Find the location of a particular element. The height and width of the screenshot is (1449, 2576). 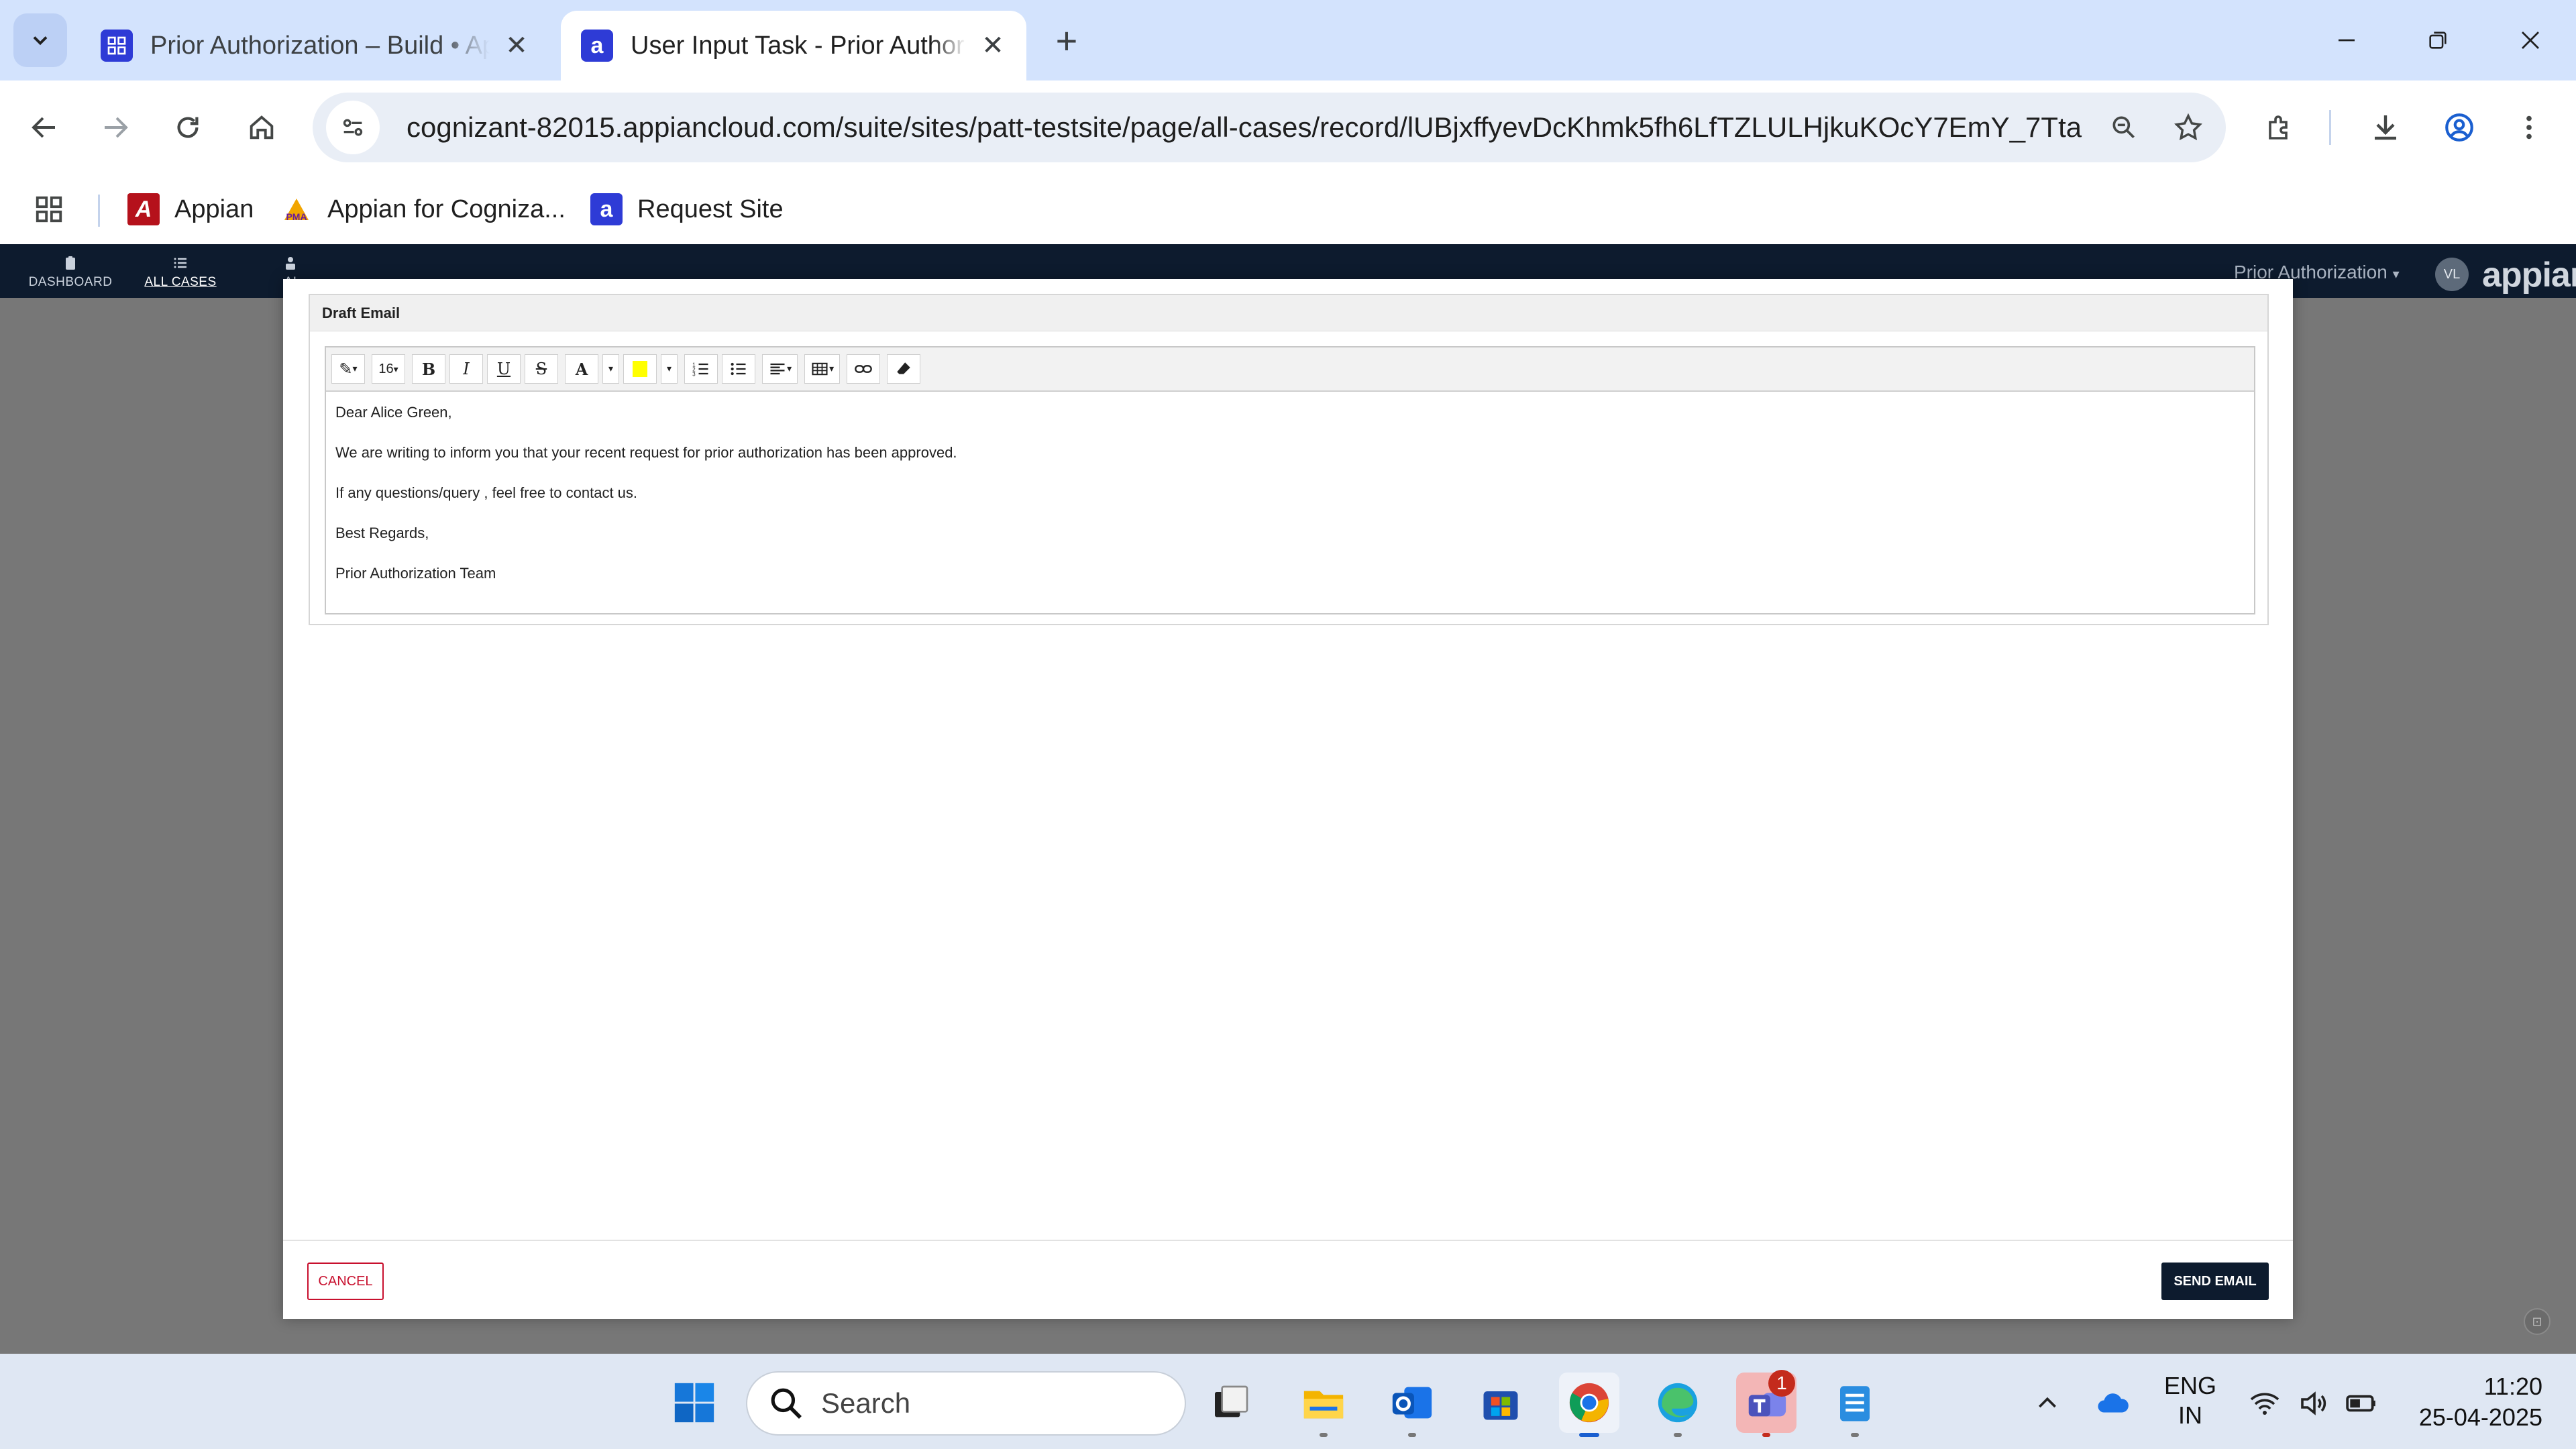

browser-tab-build: Prior Authorization – Build • Appian ✕ is located at coordinates (315, 45).